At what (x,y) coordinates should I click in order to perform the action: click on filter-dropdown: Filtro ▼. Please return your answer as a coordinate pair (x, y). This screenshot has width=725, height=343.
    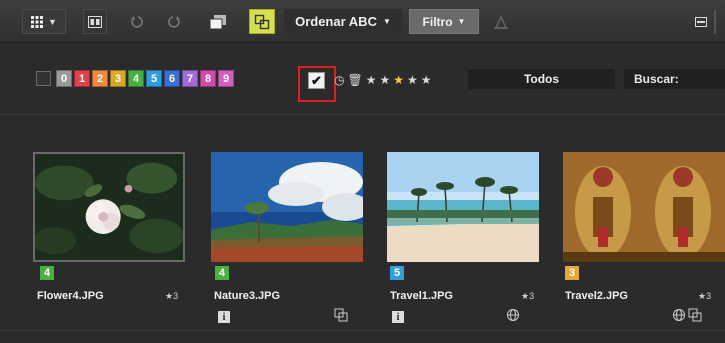
    Looking at the image, I should click on (444, 21).